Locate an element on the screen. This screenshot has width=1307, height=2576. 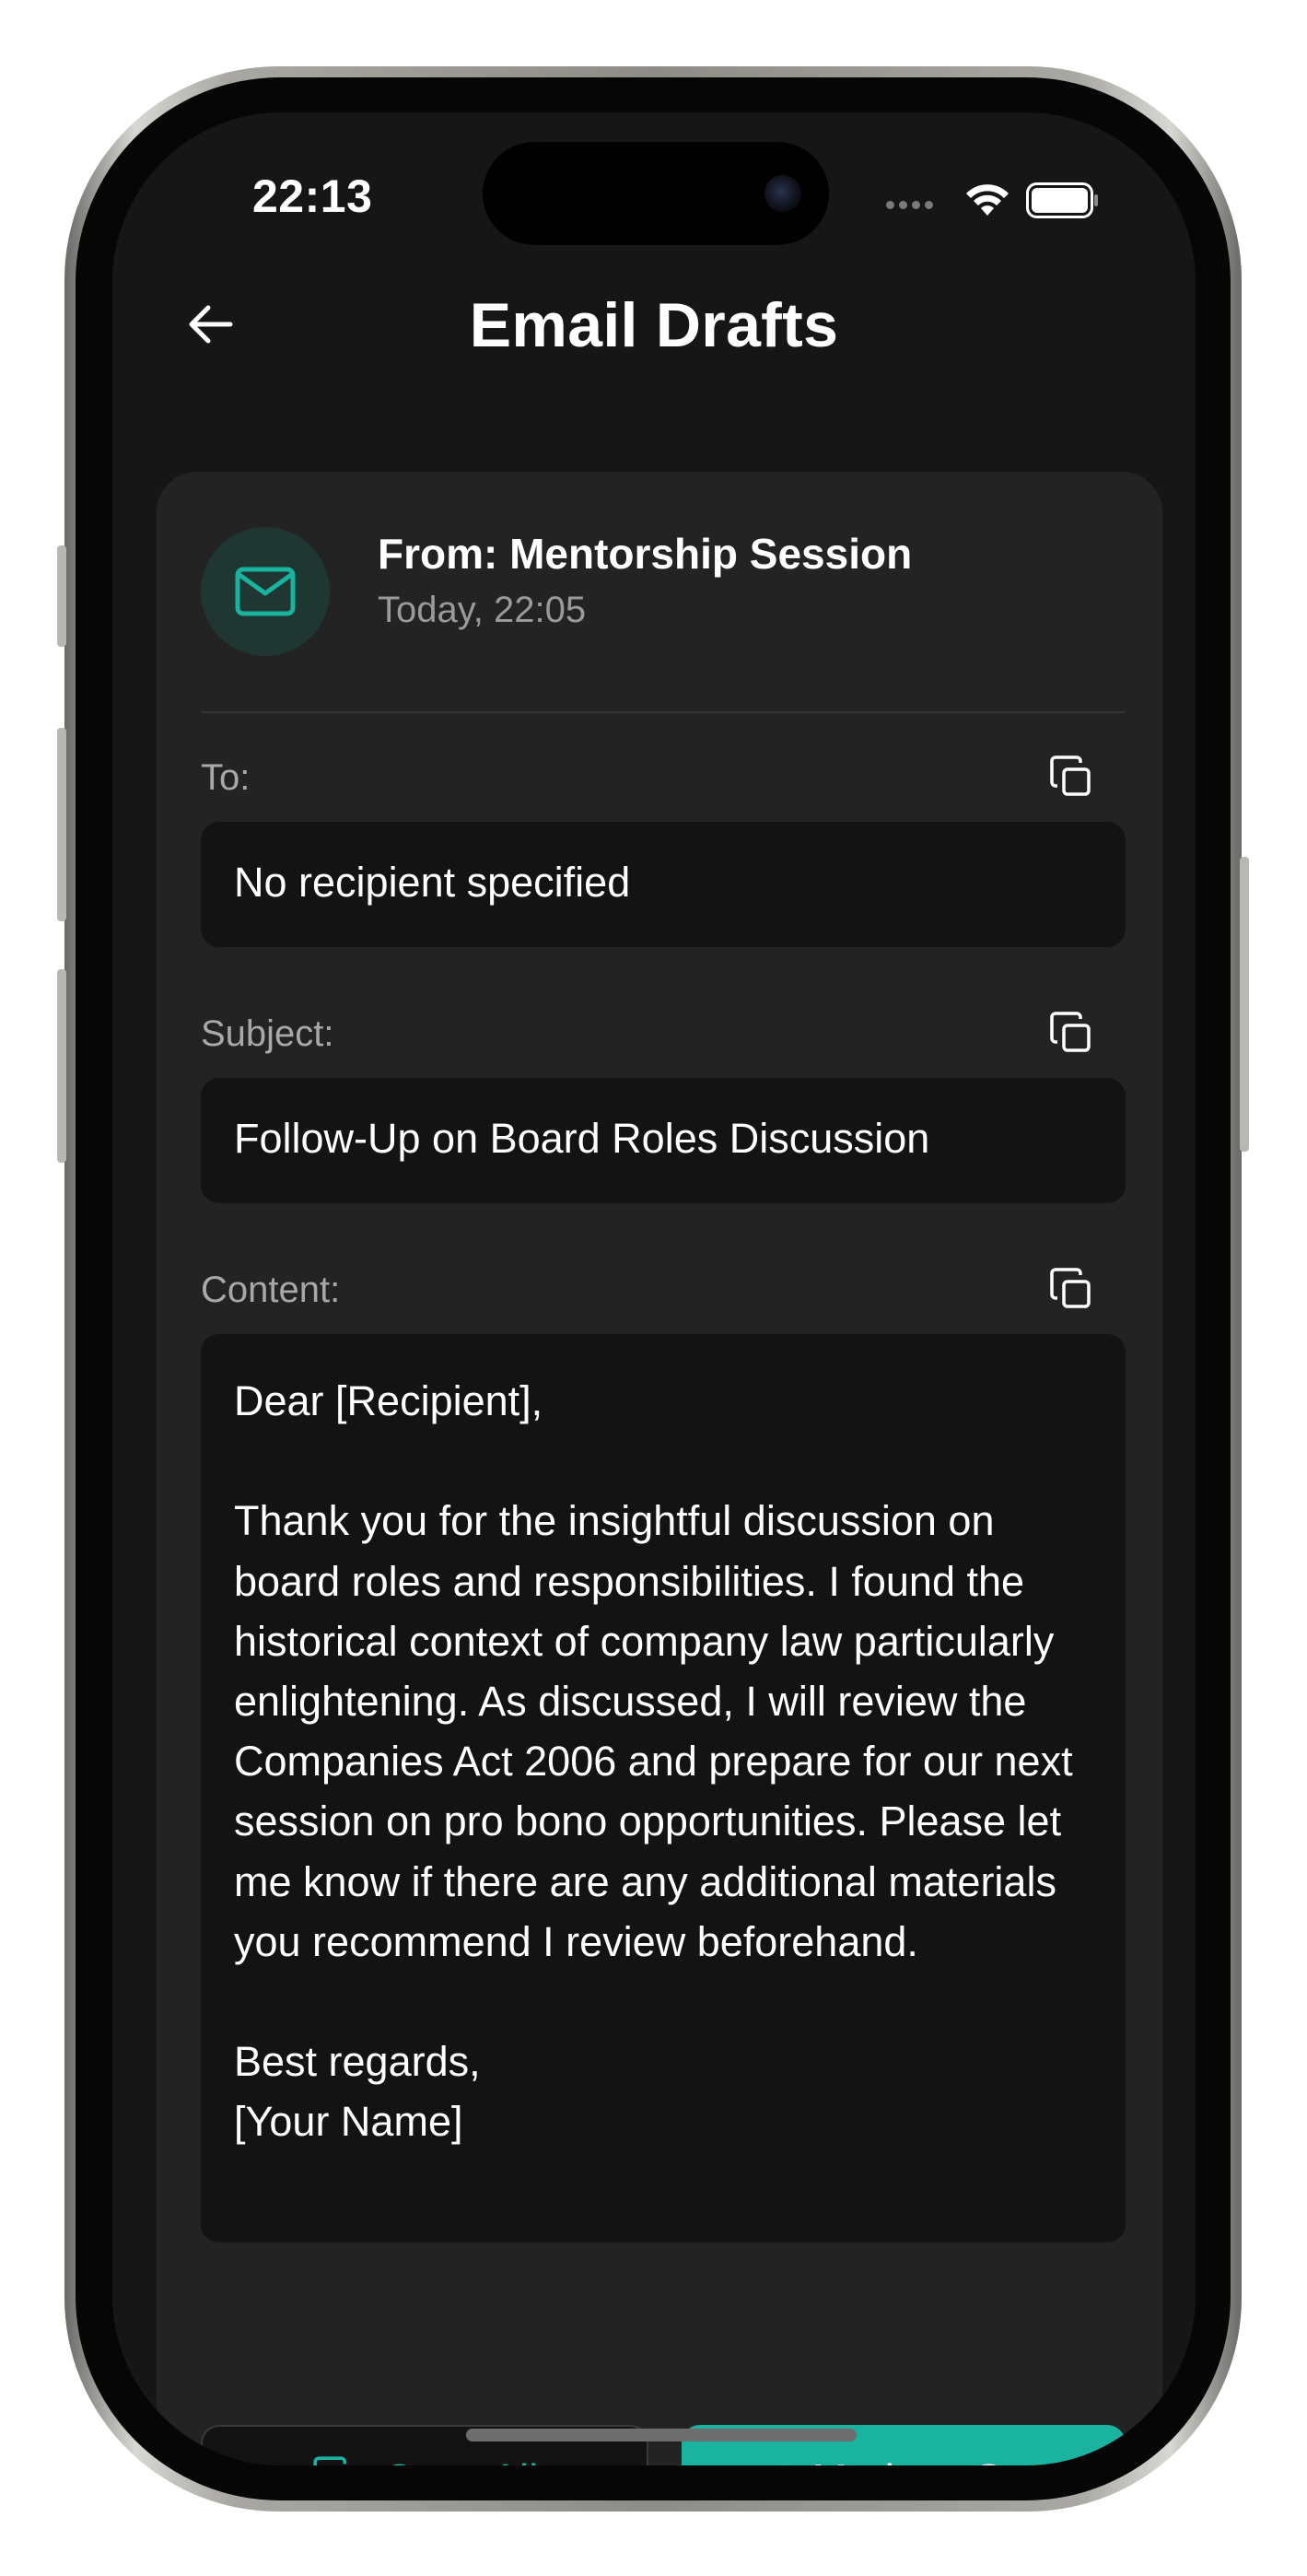
page-title: Email Drafts is located at coordinates (654, 325).